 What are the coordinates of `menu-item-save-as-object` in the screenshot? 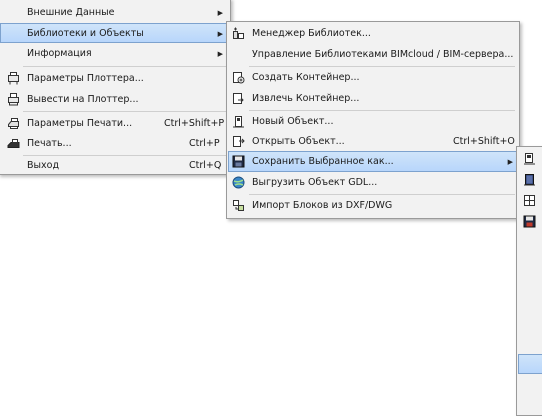 It's located at (530, 159).